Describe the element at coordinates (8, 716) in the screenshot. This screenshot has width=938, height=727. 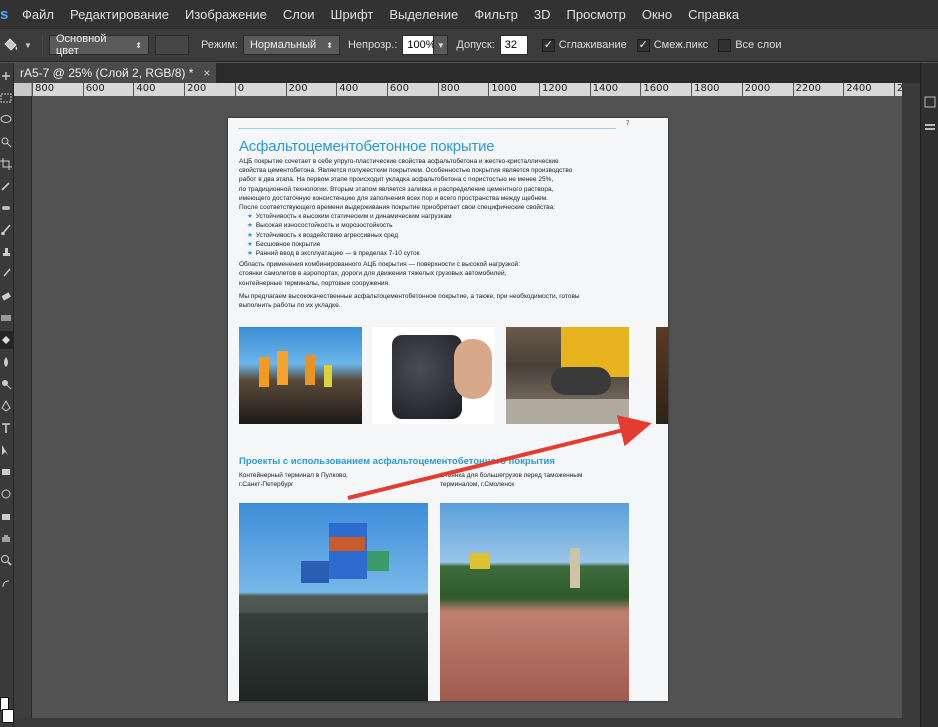
I see `background-color-swatch` at that location.